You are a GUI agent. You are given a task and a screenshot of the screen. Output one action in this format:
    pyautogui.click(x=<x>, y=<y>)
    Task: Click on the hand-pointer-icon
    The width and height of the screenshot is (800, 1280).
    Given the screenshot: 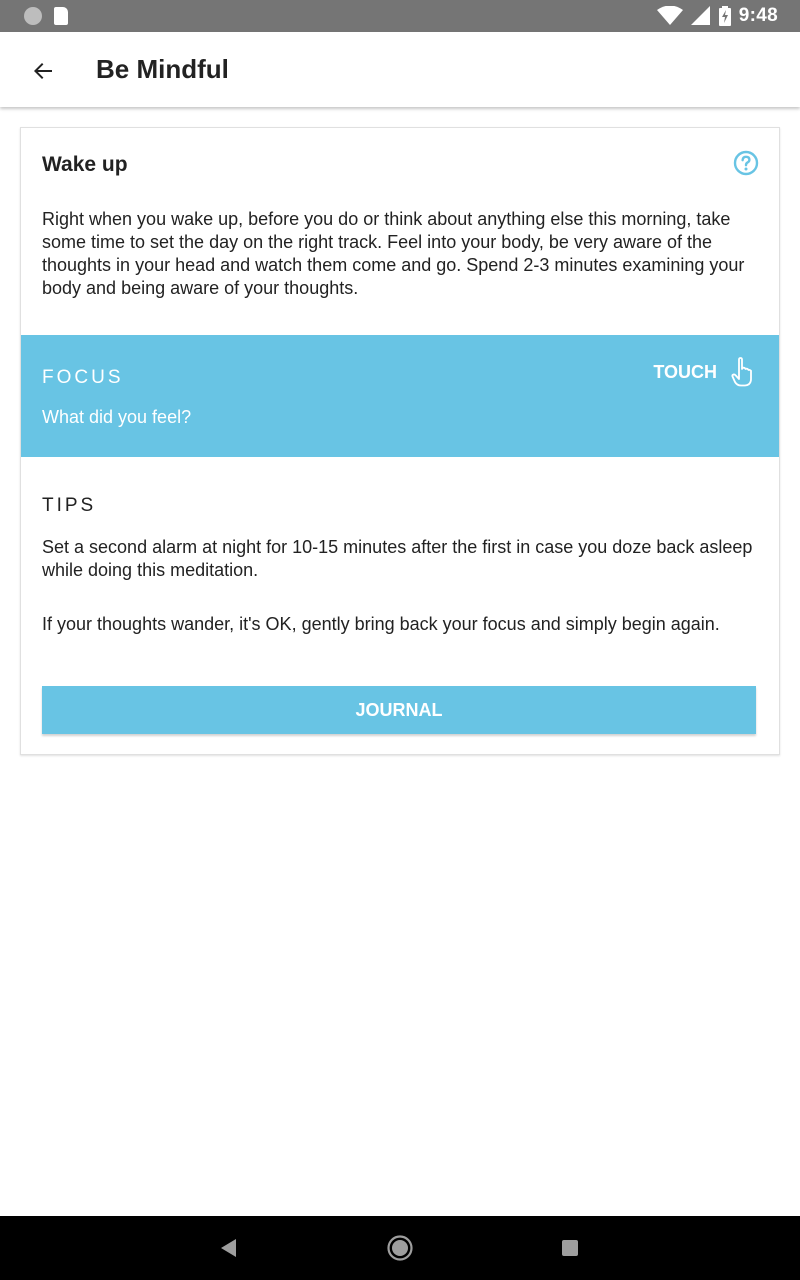 What is the action you would take?
    pyautogui.click(x=741, y=372)
    